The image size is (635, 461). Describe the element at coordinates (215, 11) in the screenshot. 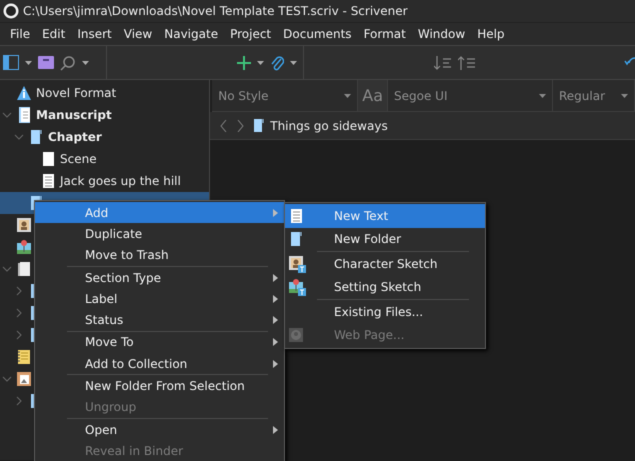

I see `window-title: C:\Users\jimra\Downloads\Novel Template TEST.scriv - Scrivener` at that location.